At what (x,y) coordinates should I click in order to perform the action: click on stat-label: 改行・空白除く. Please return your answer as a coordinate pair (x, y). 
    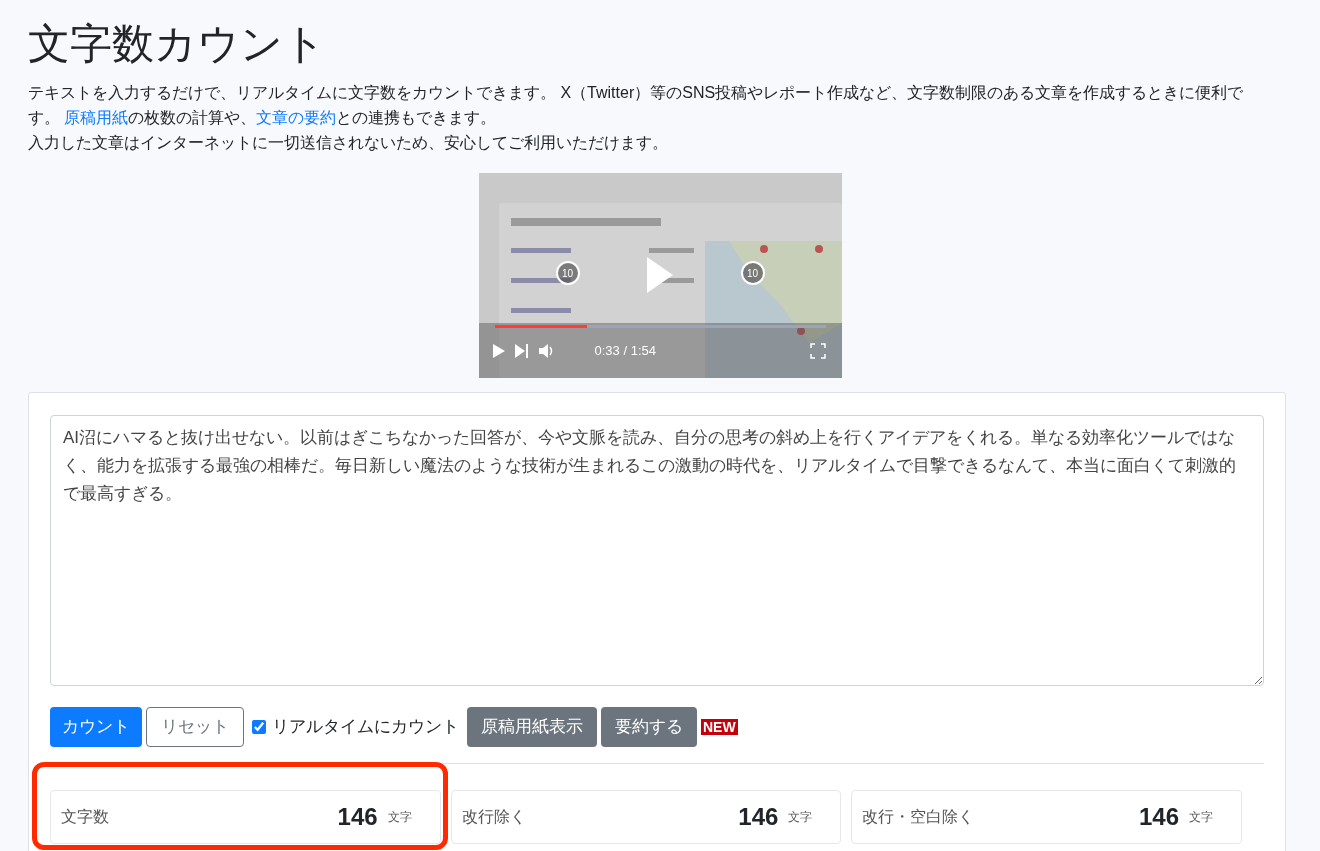
    Looking at the image, I should click on (918, 817).